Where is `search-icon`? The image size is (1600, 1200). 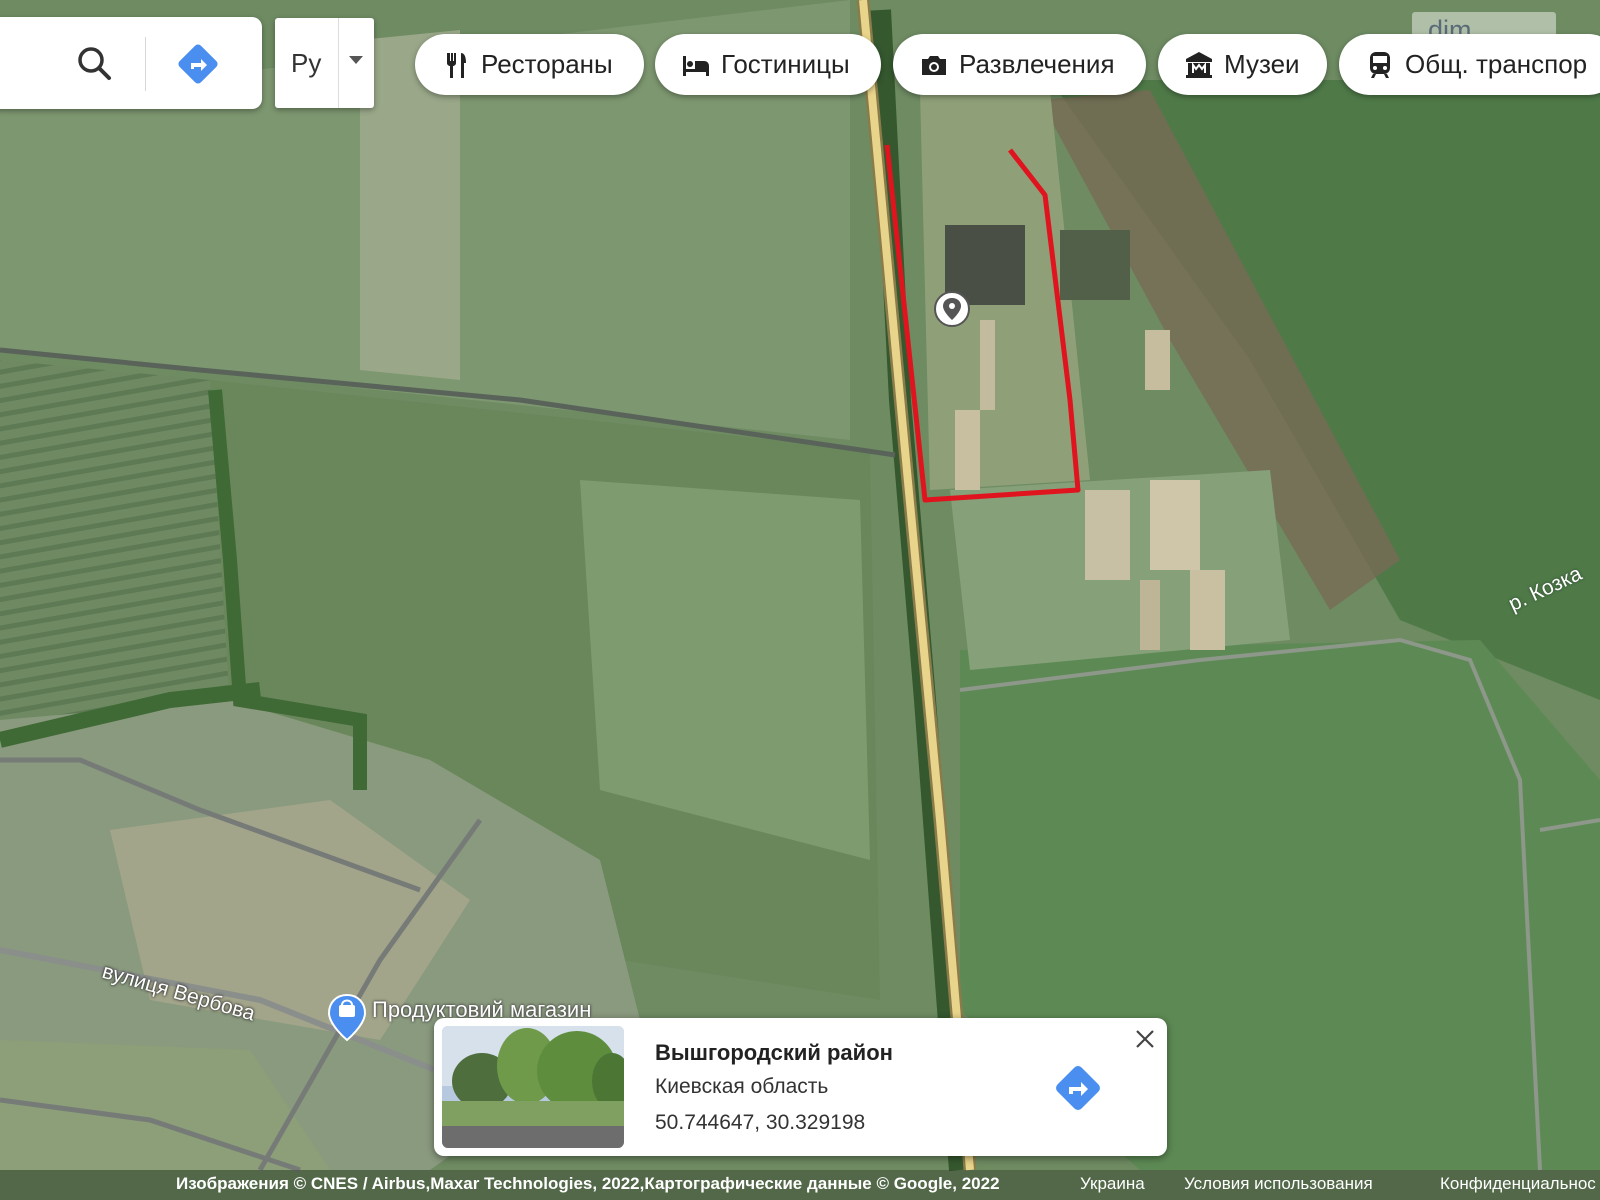
search-icon is located at coordinates (94, 63).